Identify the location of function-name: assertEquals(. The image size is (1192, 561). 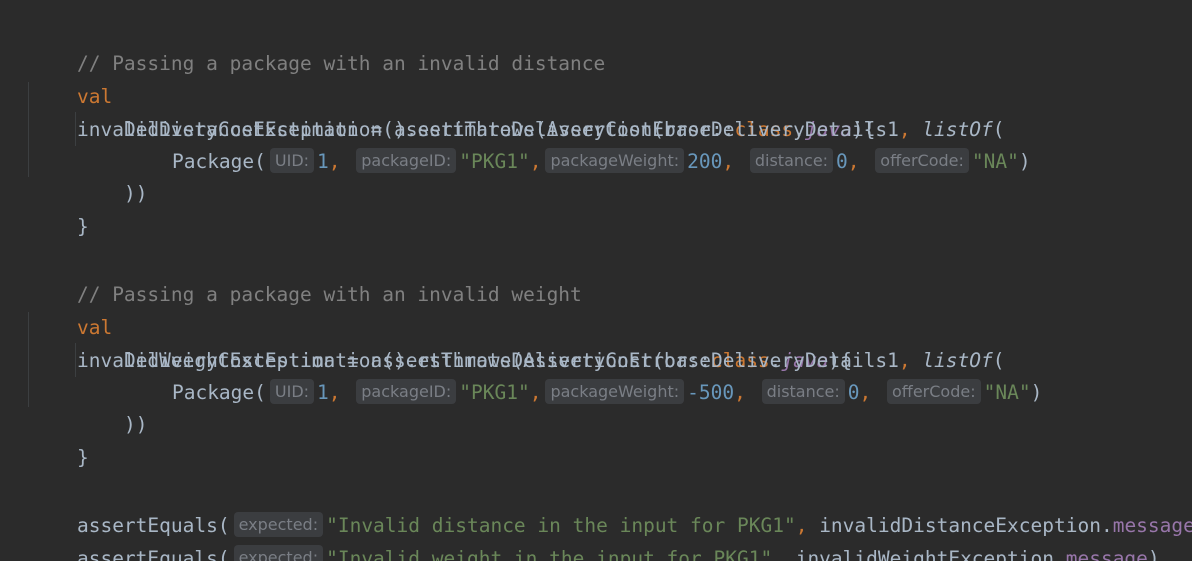
(153, 554).